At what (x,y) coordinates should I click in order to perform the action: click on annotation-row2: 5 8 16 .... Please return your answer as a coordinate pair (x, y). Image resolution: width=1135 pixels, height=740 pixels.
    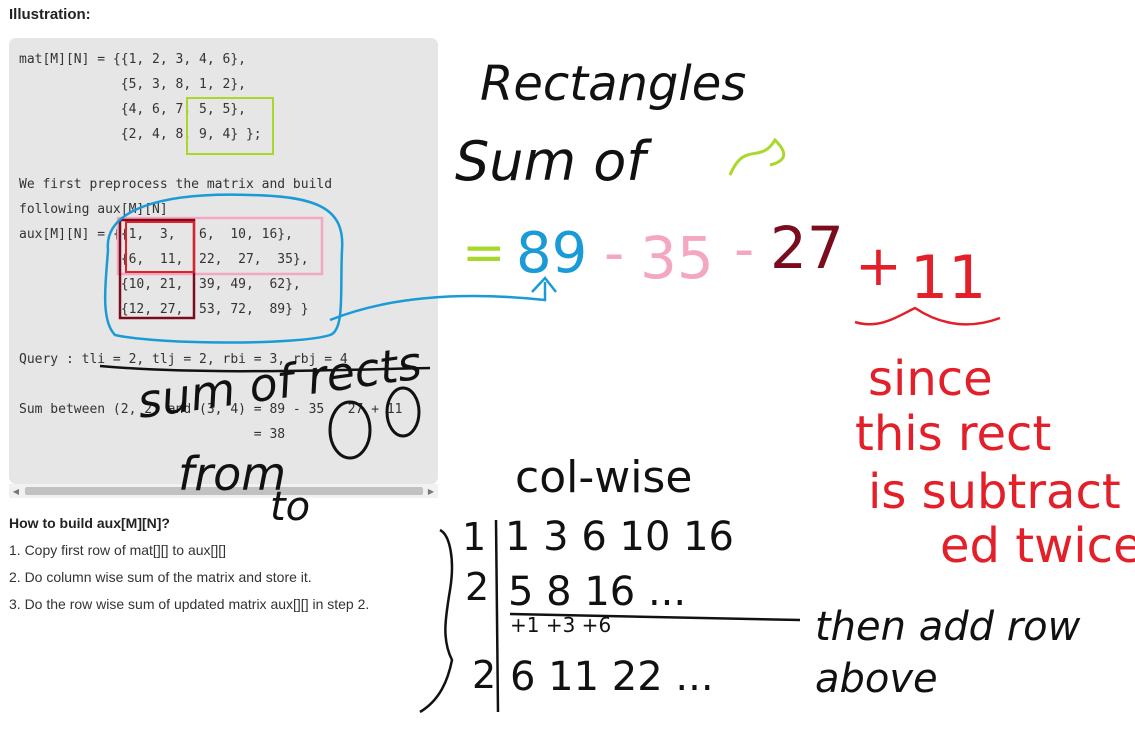
    Looking at the image, I should click on (597, 592).